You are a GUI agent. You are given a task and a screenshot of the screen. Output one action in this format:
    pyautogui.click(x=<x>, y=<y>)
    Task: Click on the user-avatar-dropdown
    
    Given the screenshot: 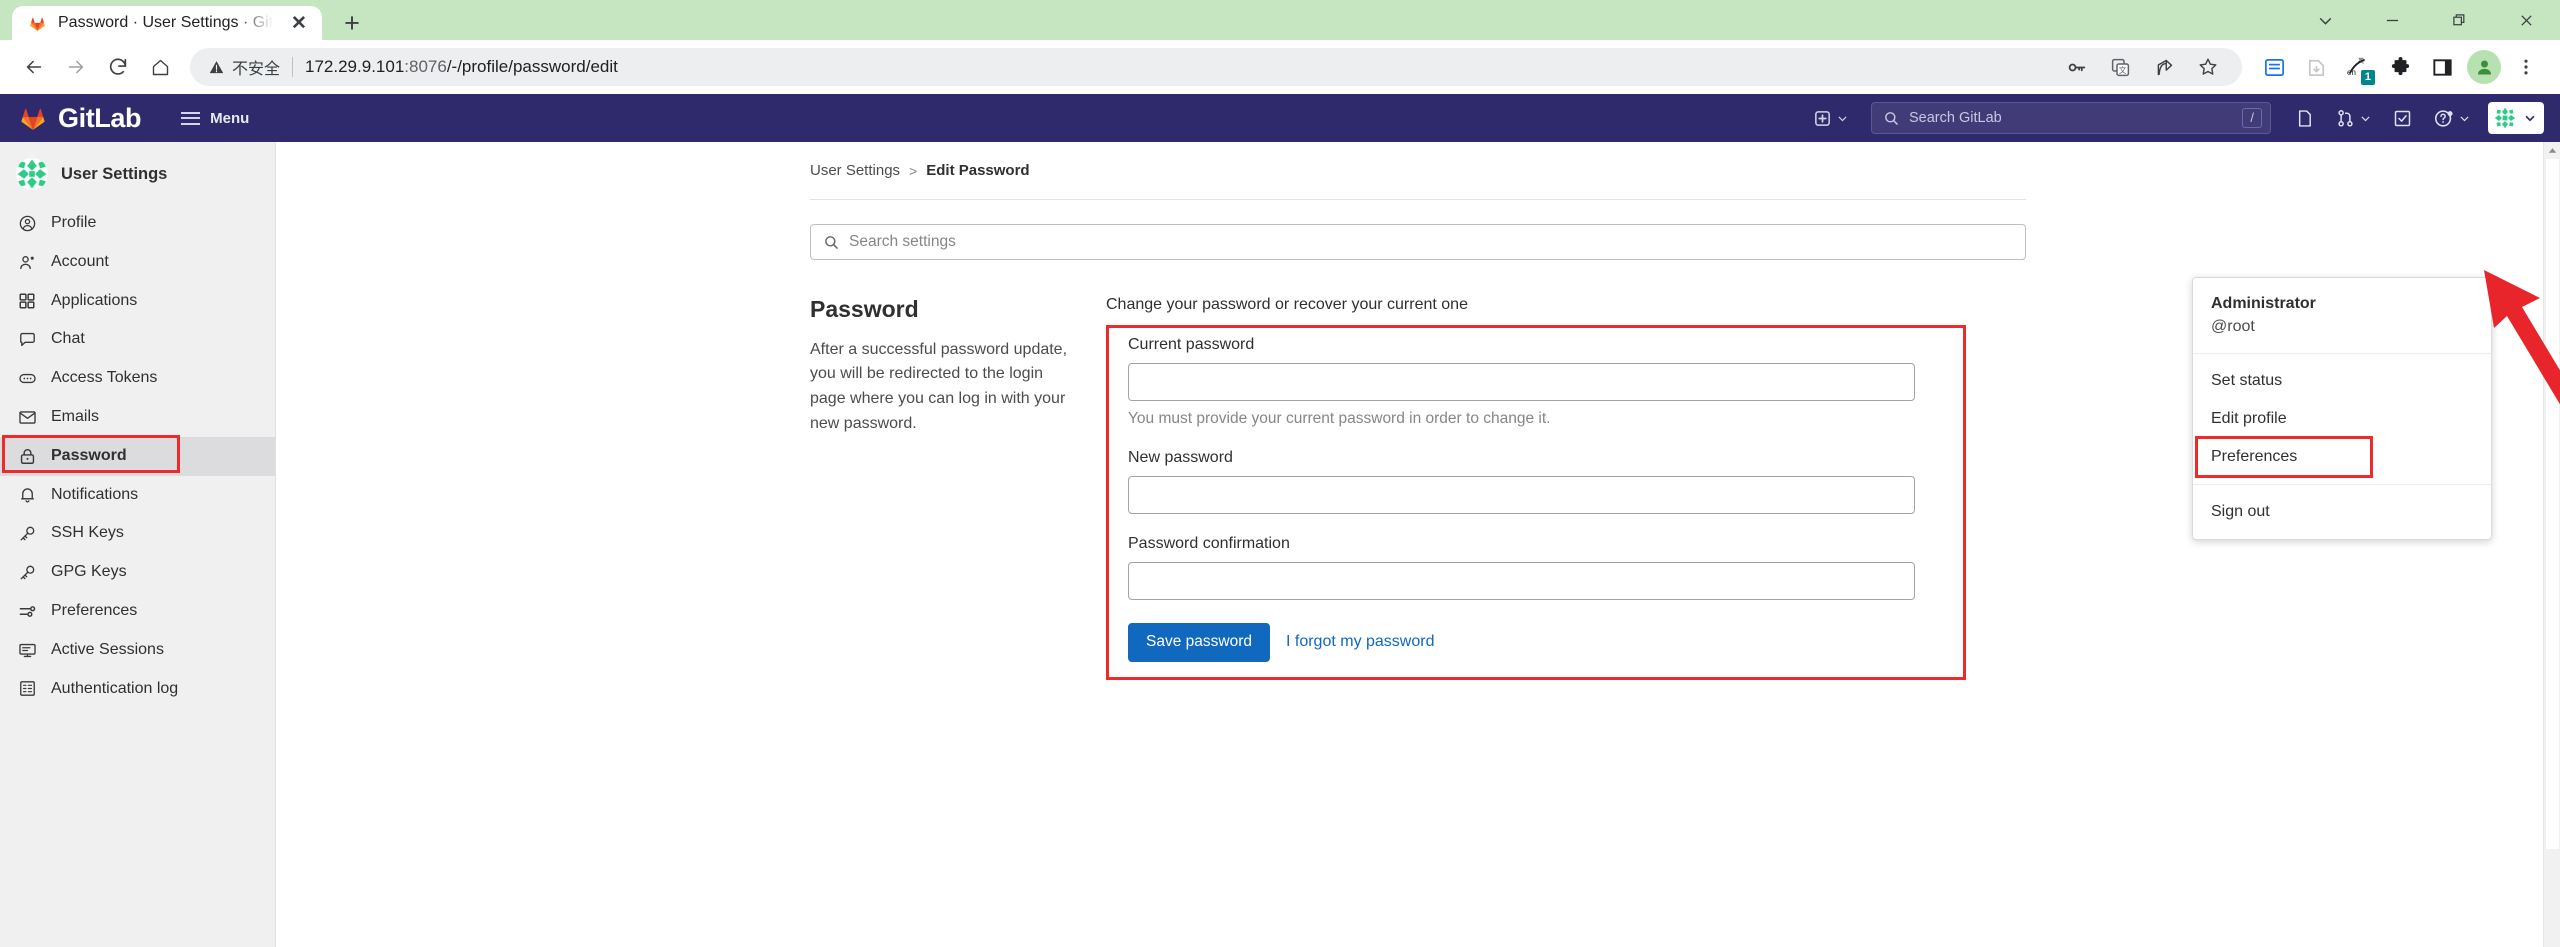 What is the action you would take?
    pyautogui.click(x=2516, y=118)
    